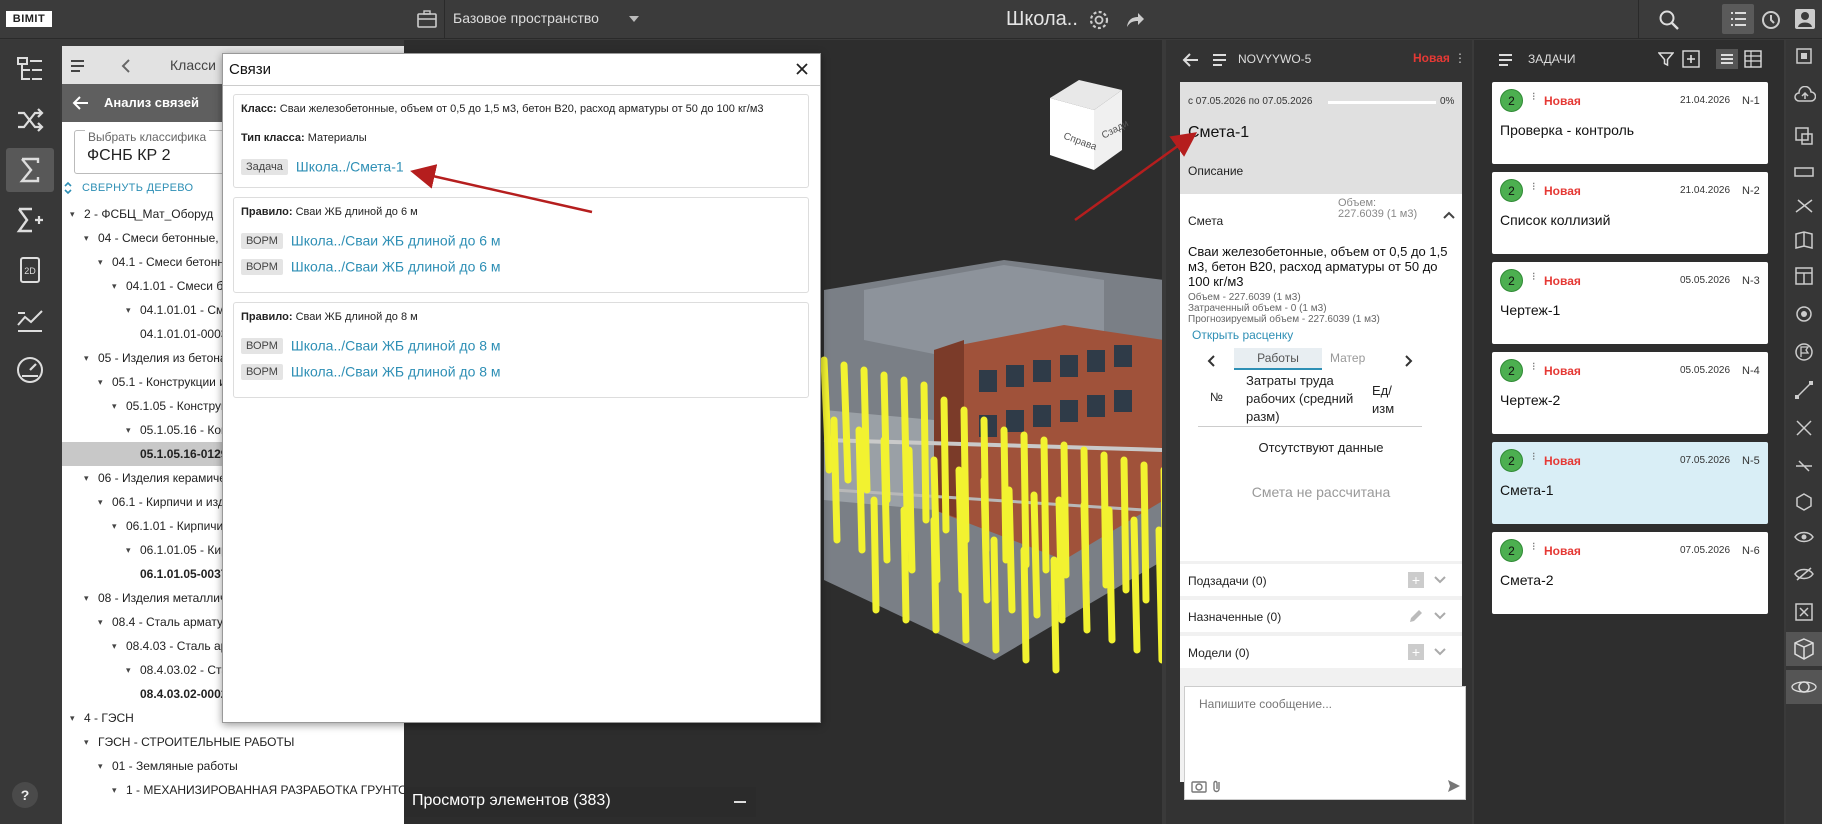 The image size is (1822, 824). Describe the element at coordinates (1738, 19) in the screenshot. I see `task-list-toggle` at that location.